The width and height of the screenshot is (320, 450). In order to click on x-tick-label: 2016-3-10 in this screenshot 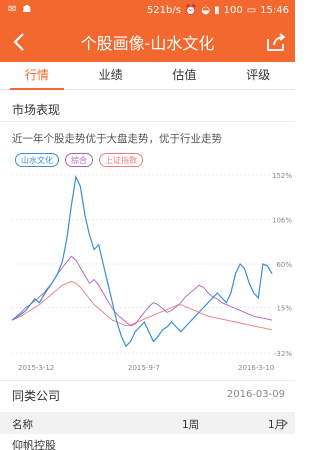, I will do `click(256, 368)`.